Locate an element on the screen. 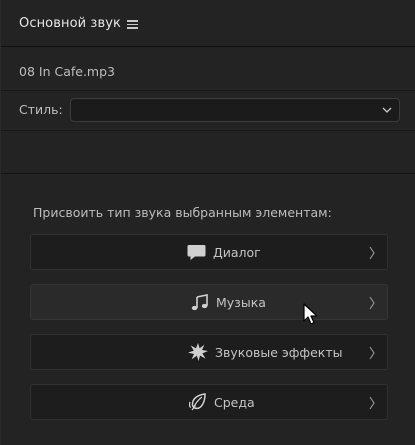 This screenshot has width=415, height=445. ambience-label: Среда is located at coordinates (234, 402).